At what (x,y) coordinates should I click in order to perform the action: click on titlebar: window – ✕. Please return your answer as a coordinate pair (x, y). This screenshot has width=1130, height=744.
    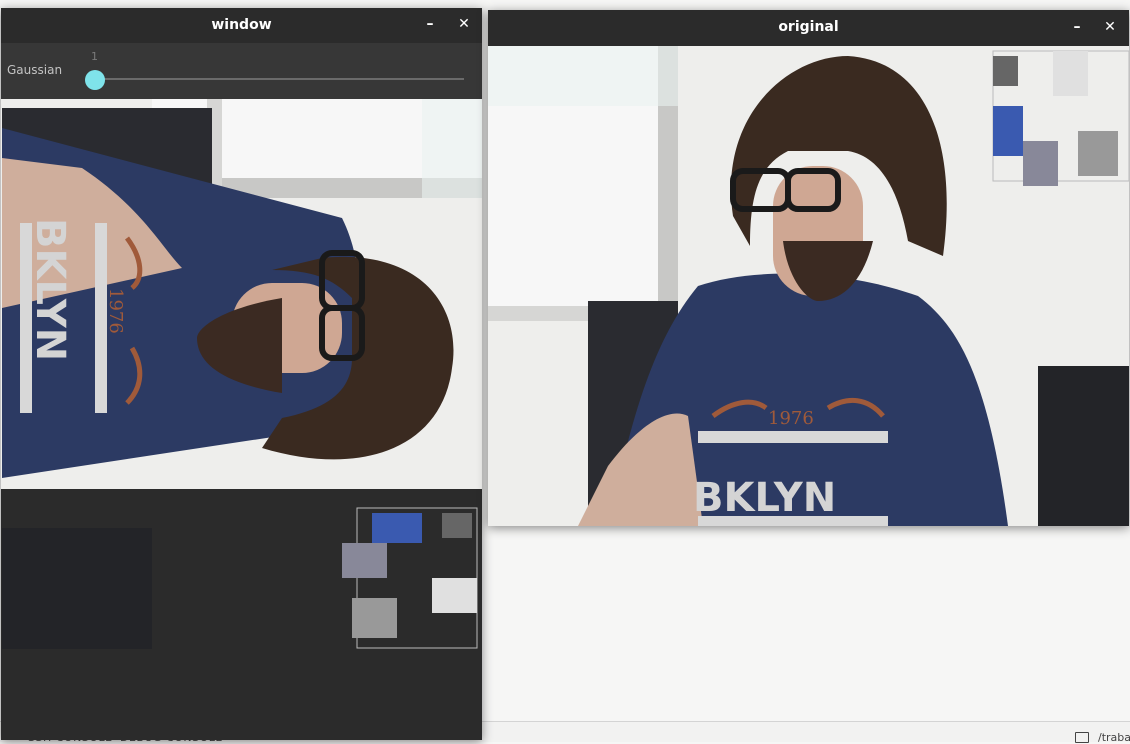
    Looking at the image, I should click on (241, 25).